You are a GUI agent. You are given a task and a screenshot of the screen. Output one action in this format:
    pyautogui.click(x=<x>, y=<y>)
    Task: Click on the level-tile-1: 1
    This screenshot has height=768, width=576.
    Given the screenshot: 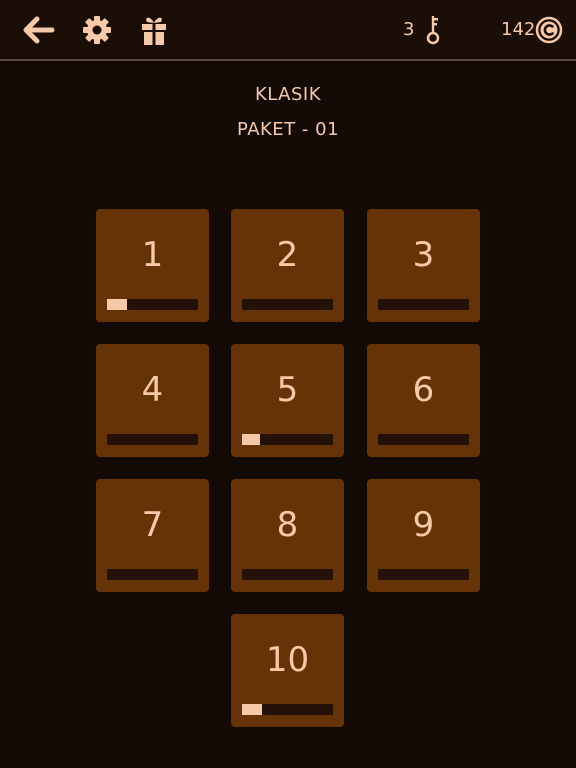 What is the action you would take?
    pyautogui.click(x=152, y=265)
    